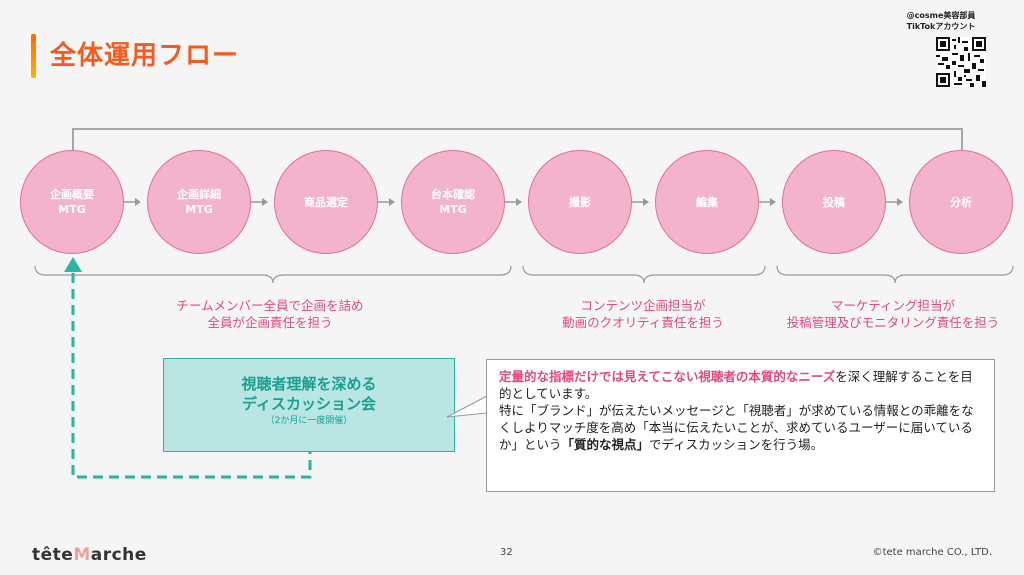 The image size is (1024, 575). Describe the element at coordinates (941, 26) in the screenshot. I see `qr-caption-line2: TikTokアカウント` at that location.